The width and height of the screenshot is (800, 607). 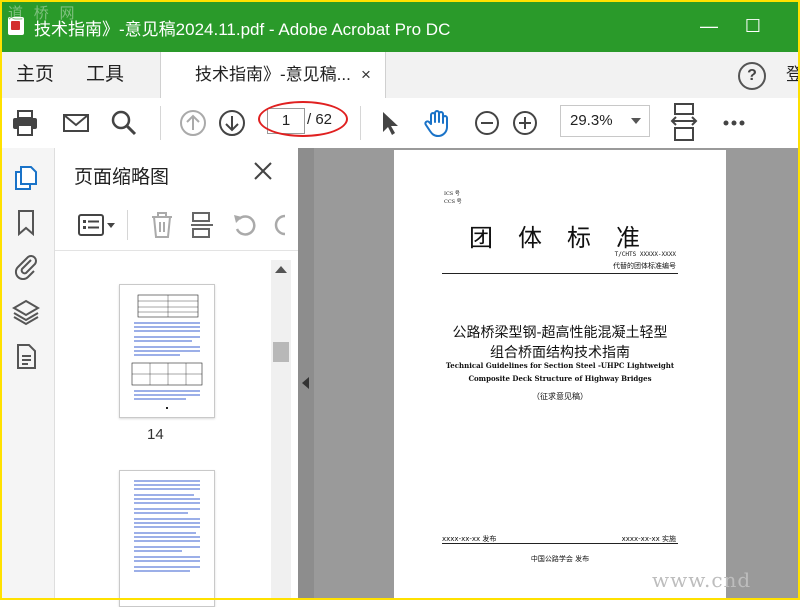 I want to click on chevron-left-icon, so click(x=305, y=383).